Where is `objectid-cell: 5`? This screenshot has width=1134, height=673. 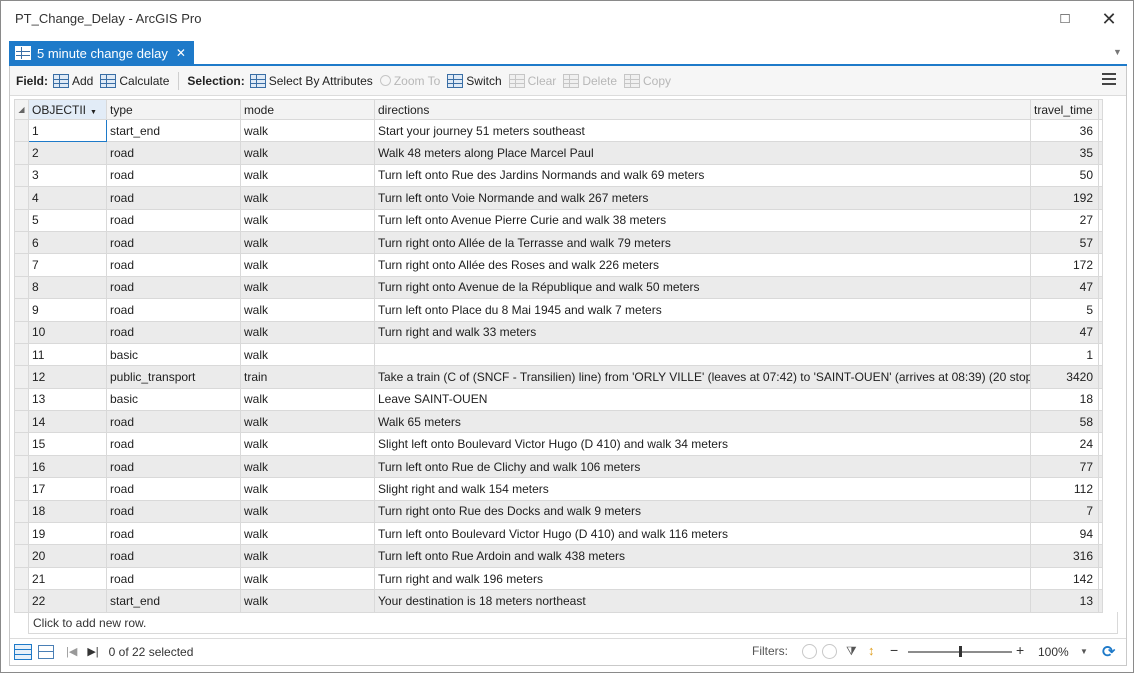
objectid-cell: 5 is located at coordinates (67, 220).